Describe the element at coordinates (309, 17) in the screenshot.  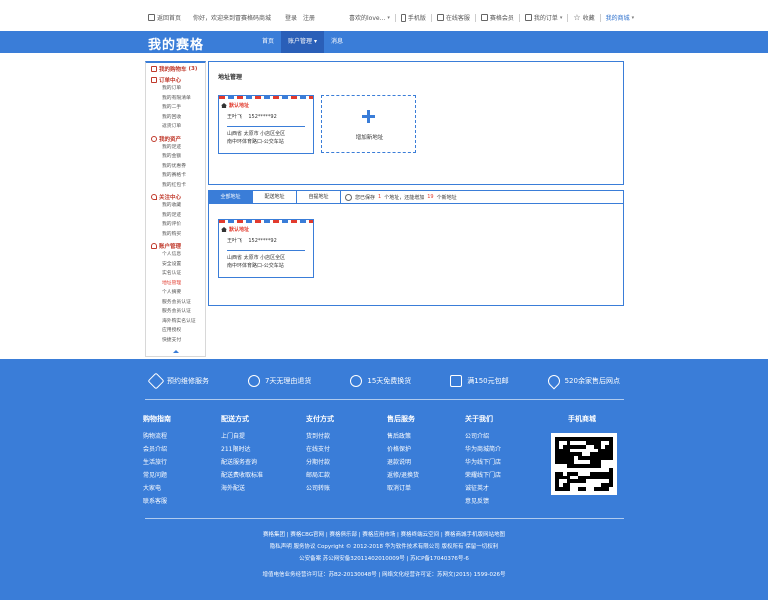
I see `register-link: 注册` at that location.